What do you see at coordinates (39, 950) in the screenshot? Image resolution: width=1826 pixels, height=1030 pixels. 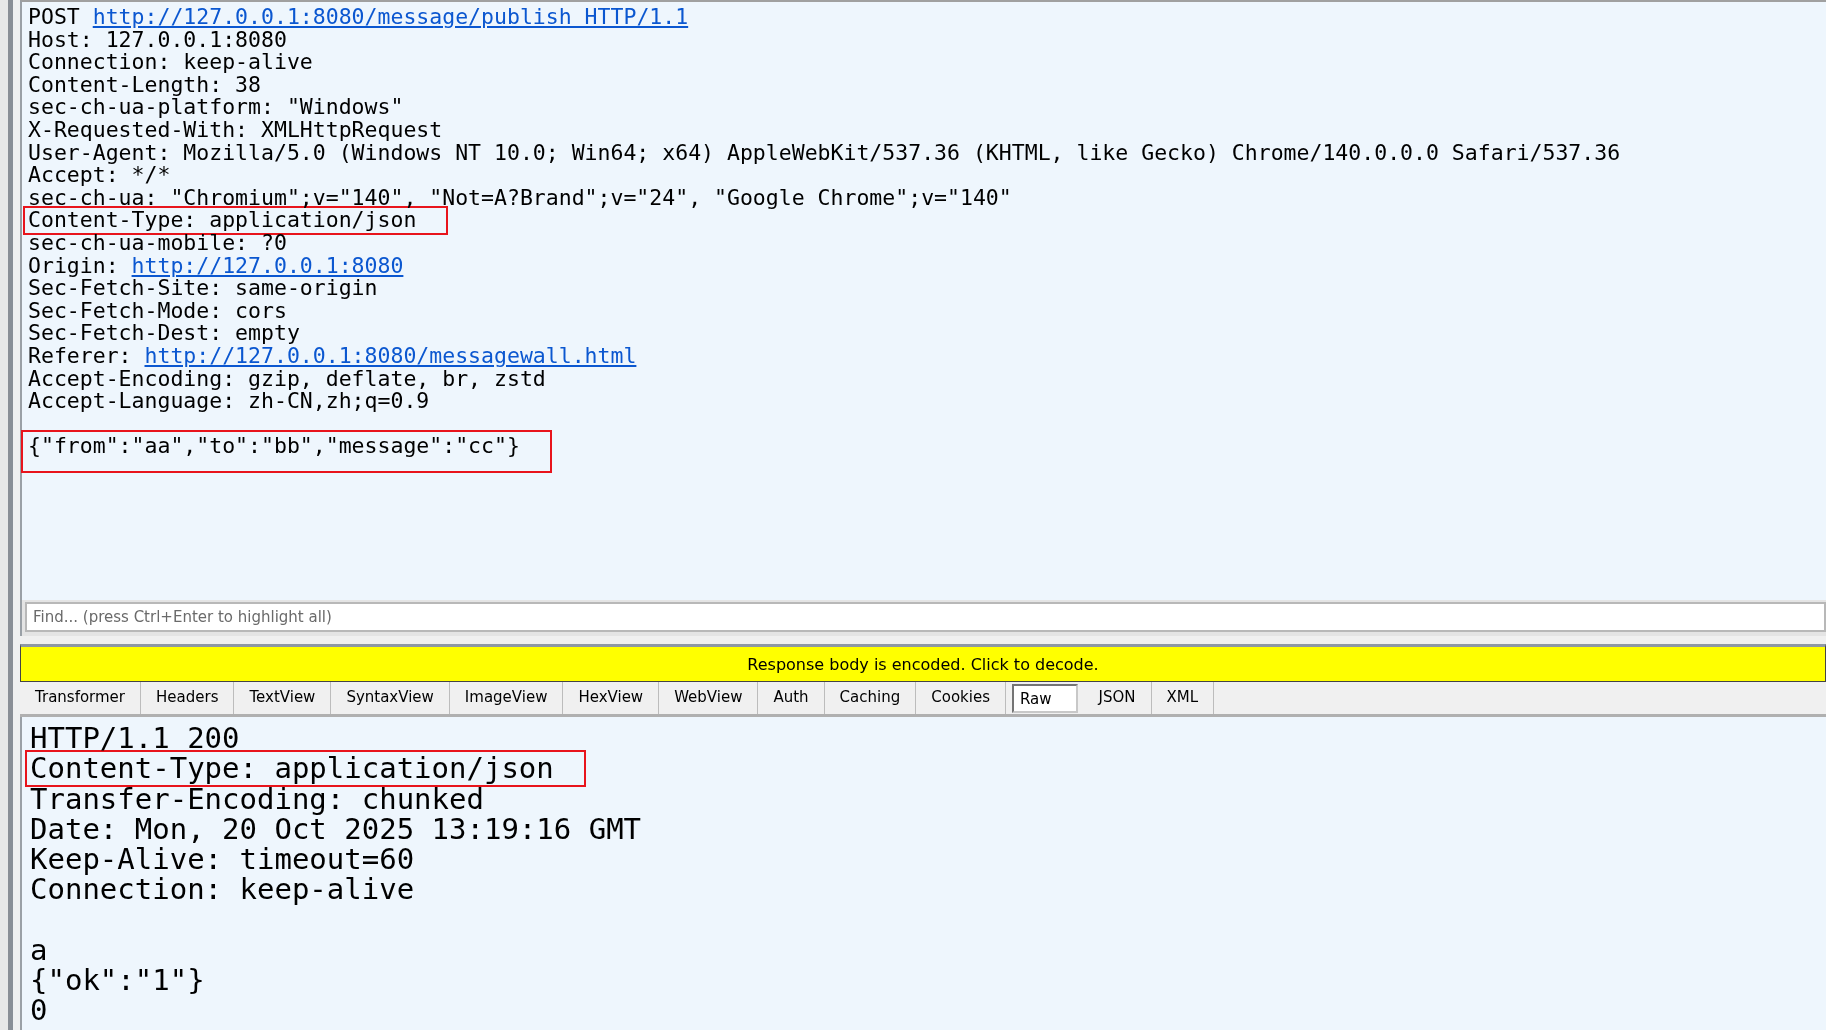 I see `response-body-line: a` at bounding box center [39, 950].